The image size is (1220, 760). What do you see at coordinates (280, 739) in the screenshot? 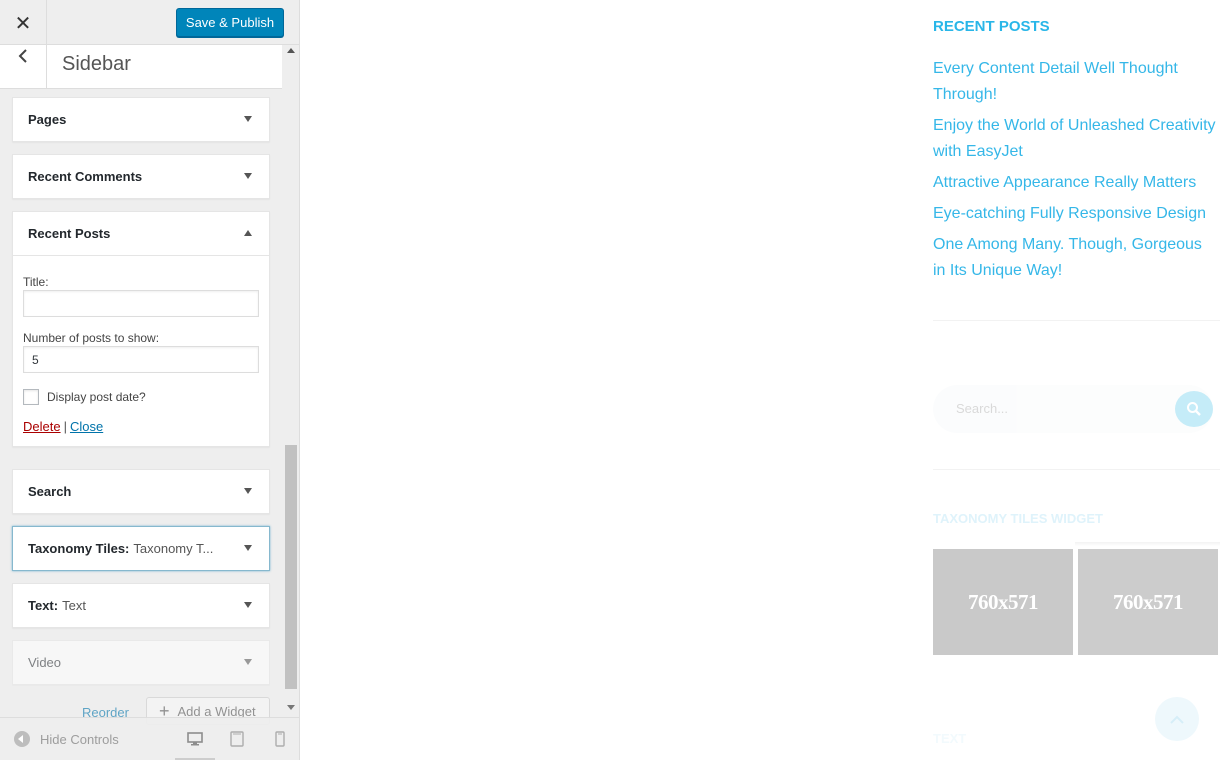
I see `mobile-icon` at bounding box center [280, 739].